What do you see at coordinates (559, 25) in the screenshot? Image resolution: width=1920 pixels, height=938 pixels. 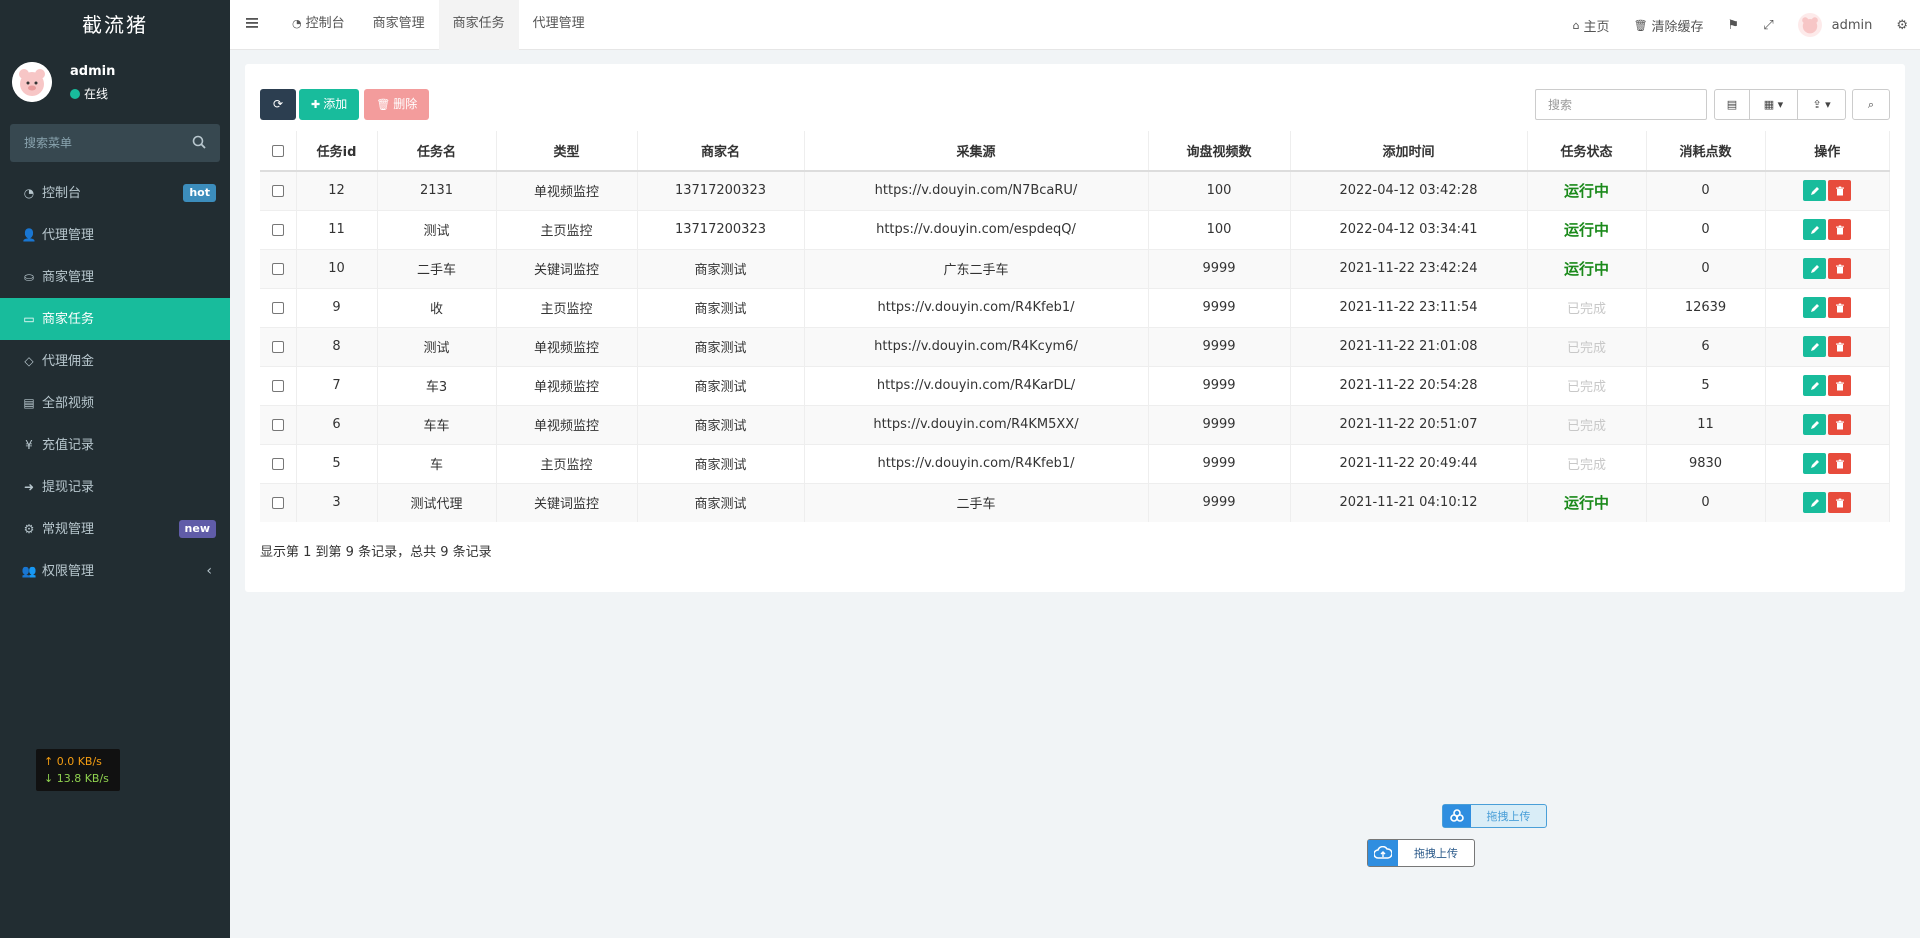 I see `tab-agents: 代理管理` at bounding box center [559, 25].